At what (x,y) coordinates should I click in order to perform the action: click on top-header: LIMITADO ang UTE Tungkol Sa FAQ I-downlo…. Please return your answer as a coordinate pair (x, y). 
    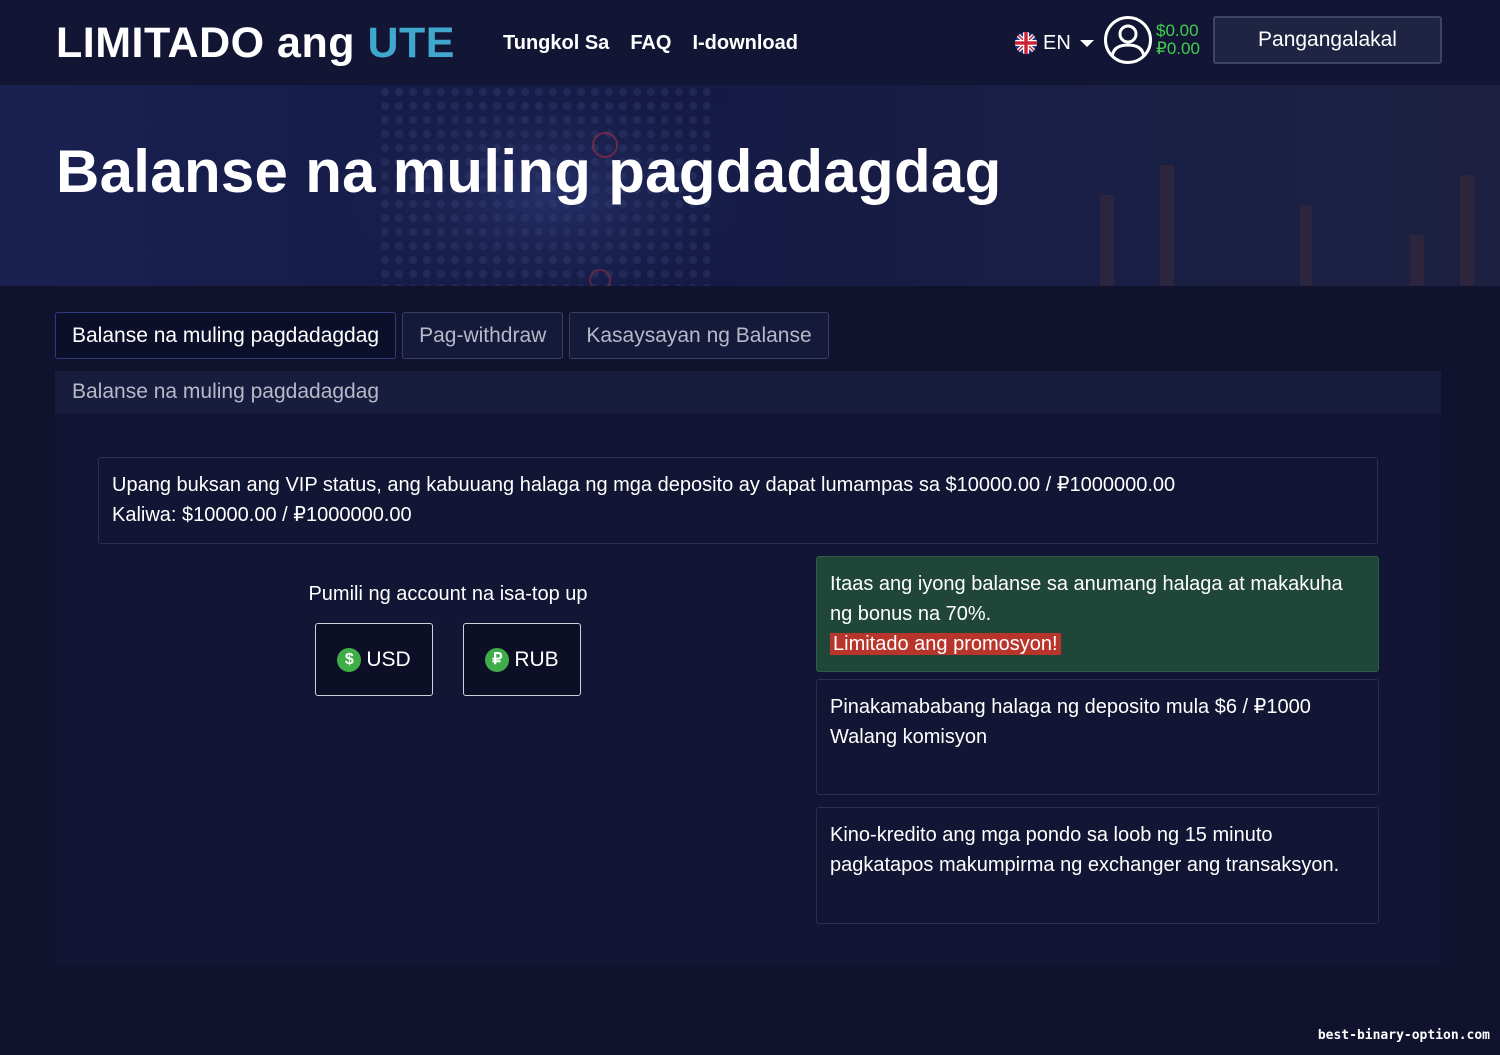
    Looking at the image, I should click on (750, 42).